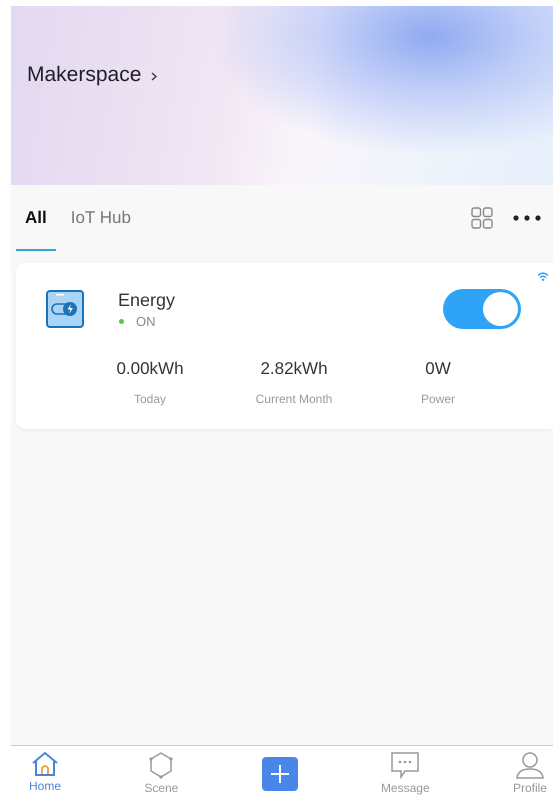  Describe the element at coordinates (482, 218) in the screenshot. I see `grid-view-icon` at that location.